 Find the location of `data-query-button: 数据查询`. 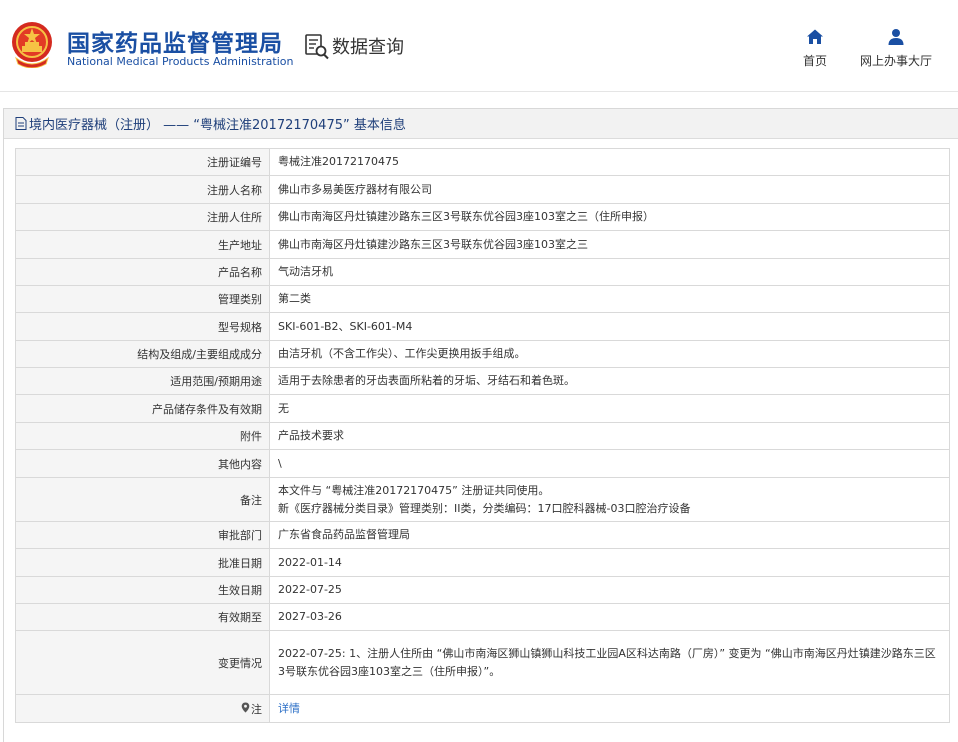

data-query-button: 数据查询 is located at coordinates (354, 46).